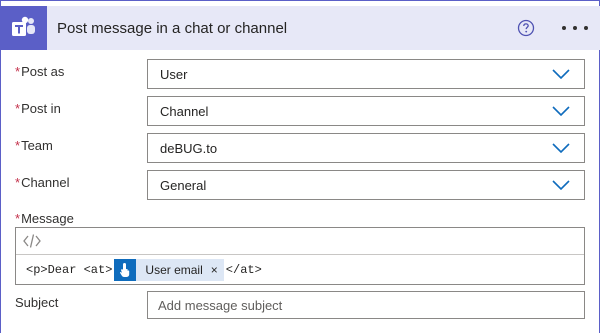  Describe the element at coordinates (575, 28) in the screenshot. I see `ellipsis-icon` at that location.